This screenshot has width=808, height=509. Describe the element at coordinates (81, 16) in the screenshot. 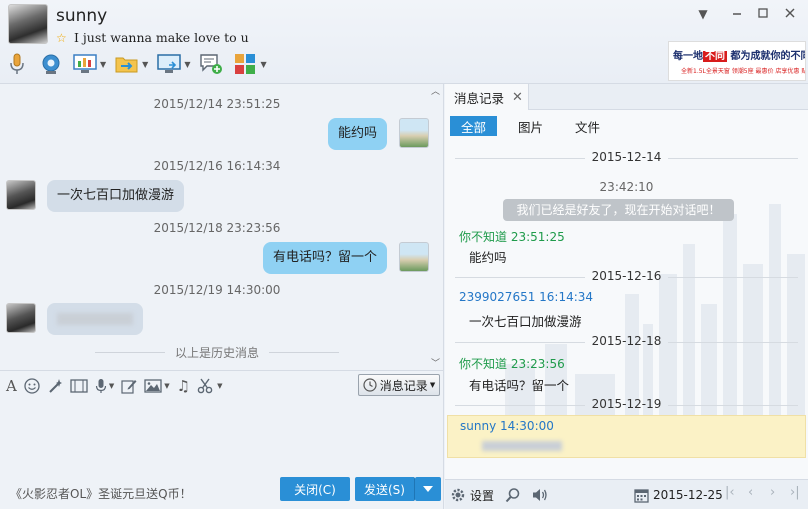

I see `contact-name: sunny` at that location.